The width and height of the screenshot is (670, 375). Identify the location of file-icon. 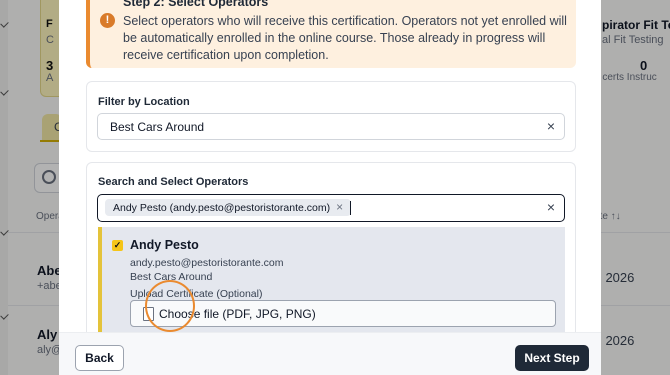
(148, 314).